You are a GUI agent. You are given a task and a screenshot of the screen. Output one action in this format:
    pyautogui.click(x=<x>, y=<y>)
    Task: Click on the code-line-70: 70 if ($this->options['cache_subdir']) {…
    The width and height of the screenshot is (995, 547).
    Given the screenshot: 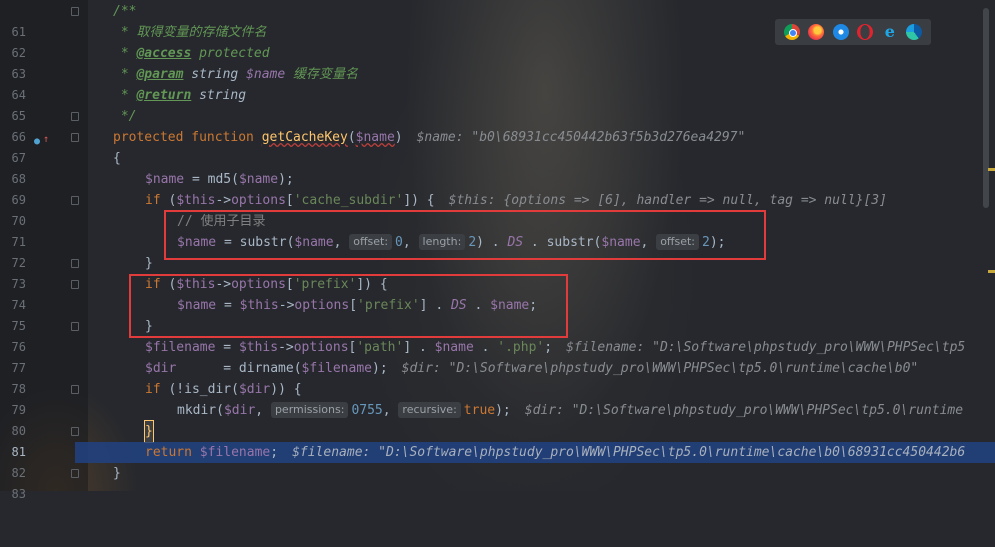 What is the action you would take?
    pyautogui.click(x=497, y=209)
    